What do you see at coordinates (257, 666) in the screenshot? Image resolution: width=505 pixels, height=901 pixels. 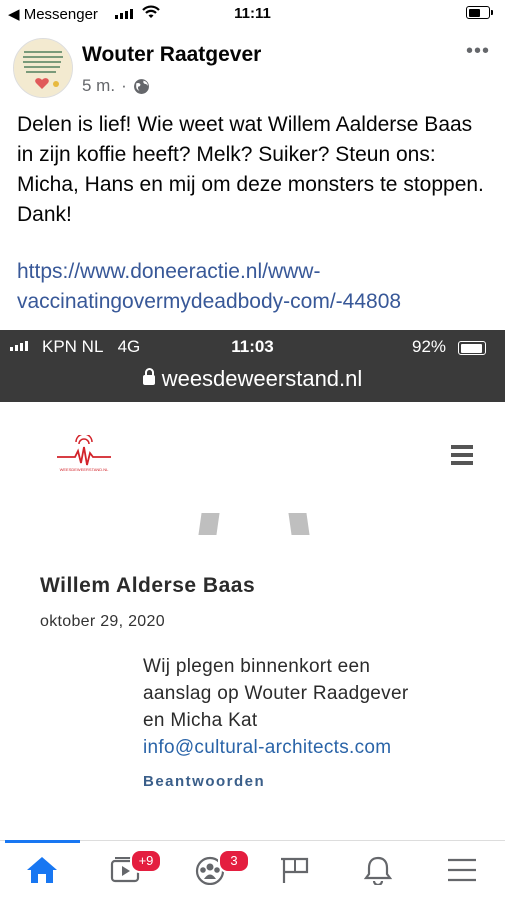 I see `comment-line: Wij plegen binnenkort een` at bounding box center [257, 666].